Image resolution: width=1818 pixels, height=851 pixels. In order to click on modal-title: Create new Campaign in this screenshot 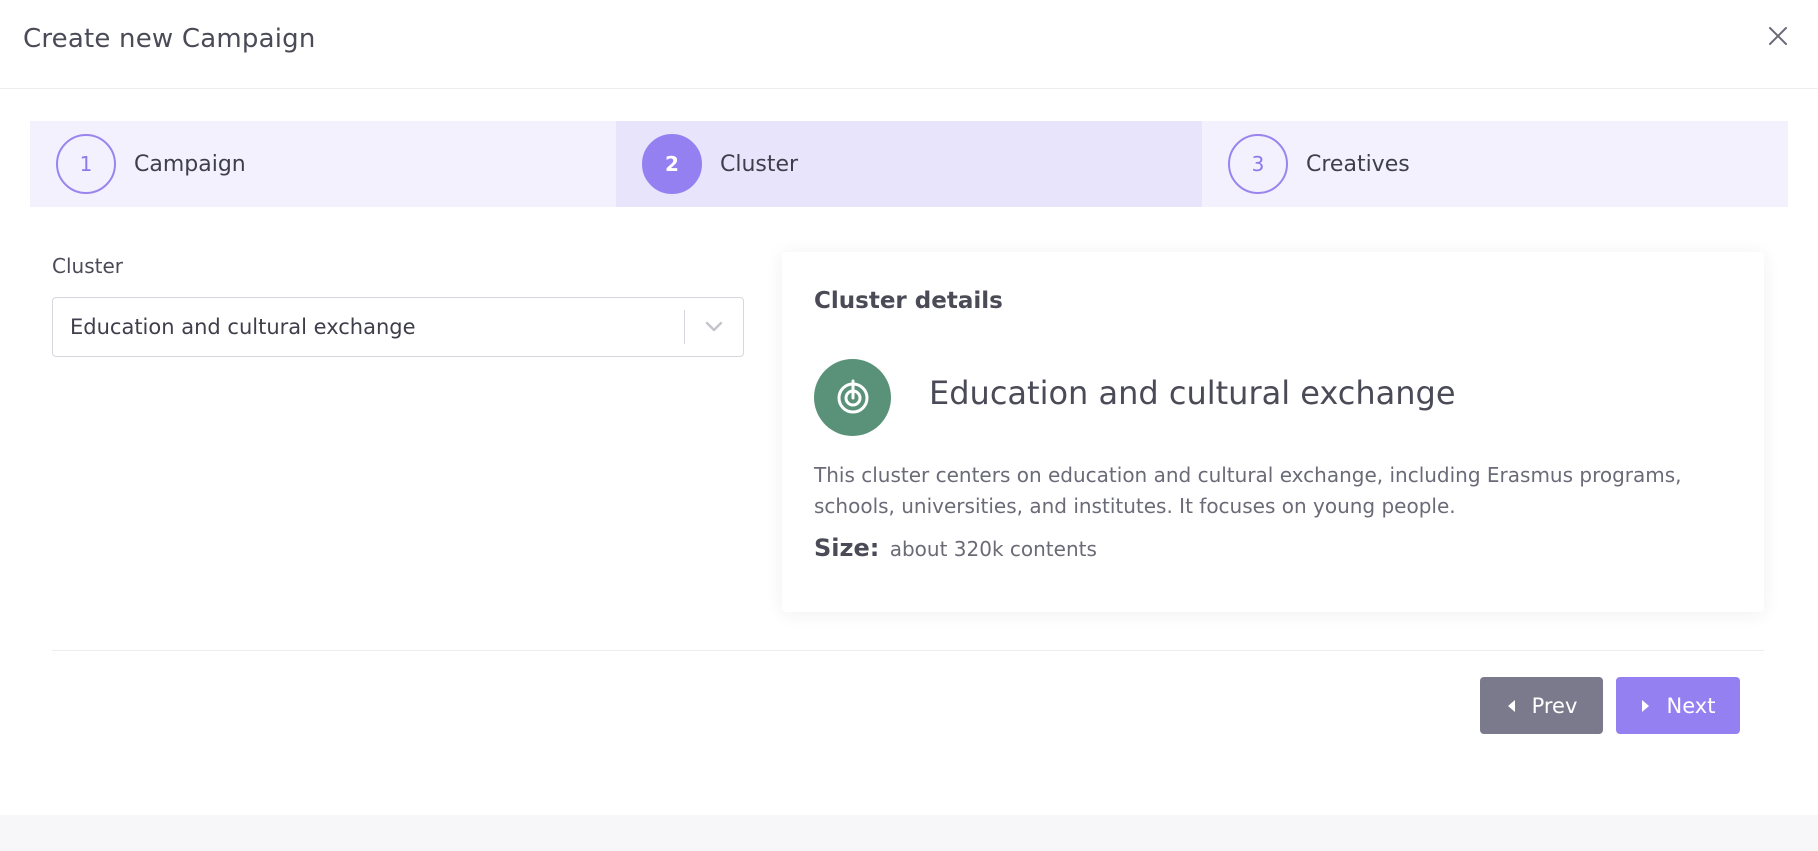, I will do `click(169, 39)`.